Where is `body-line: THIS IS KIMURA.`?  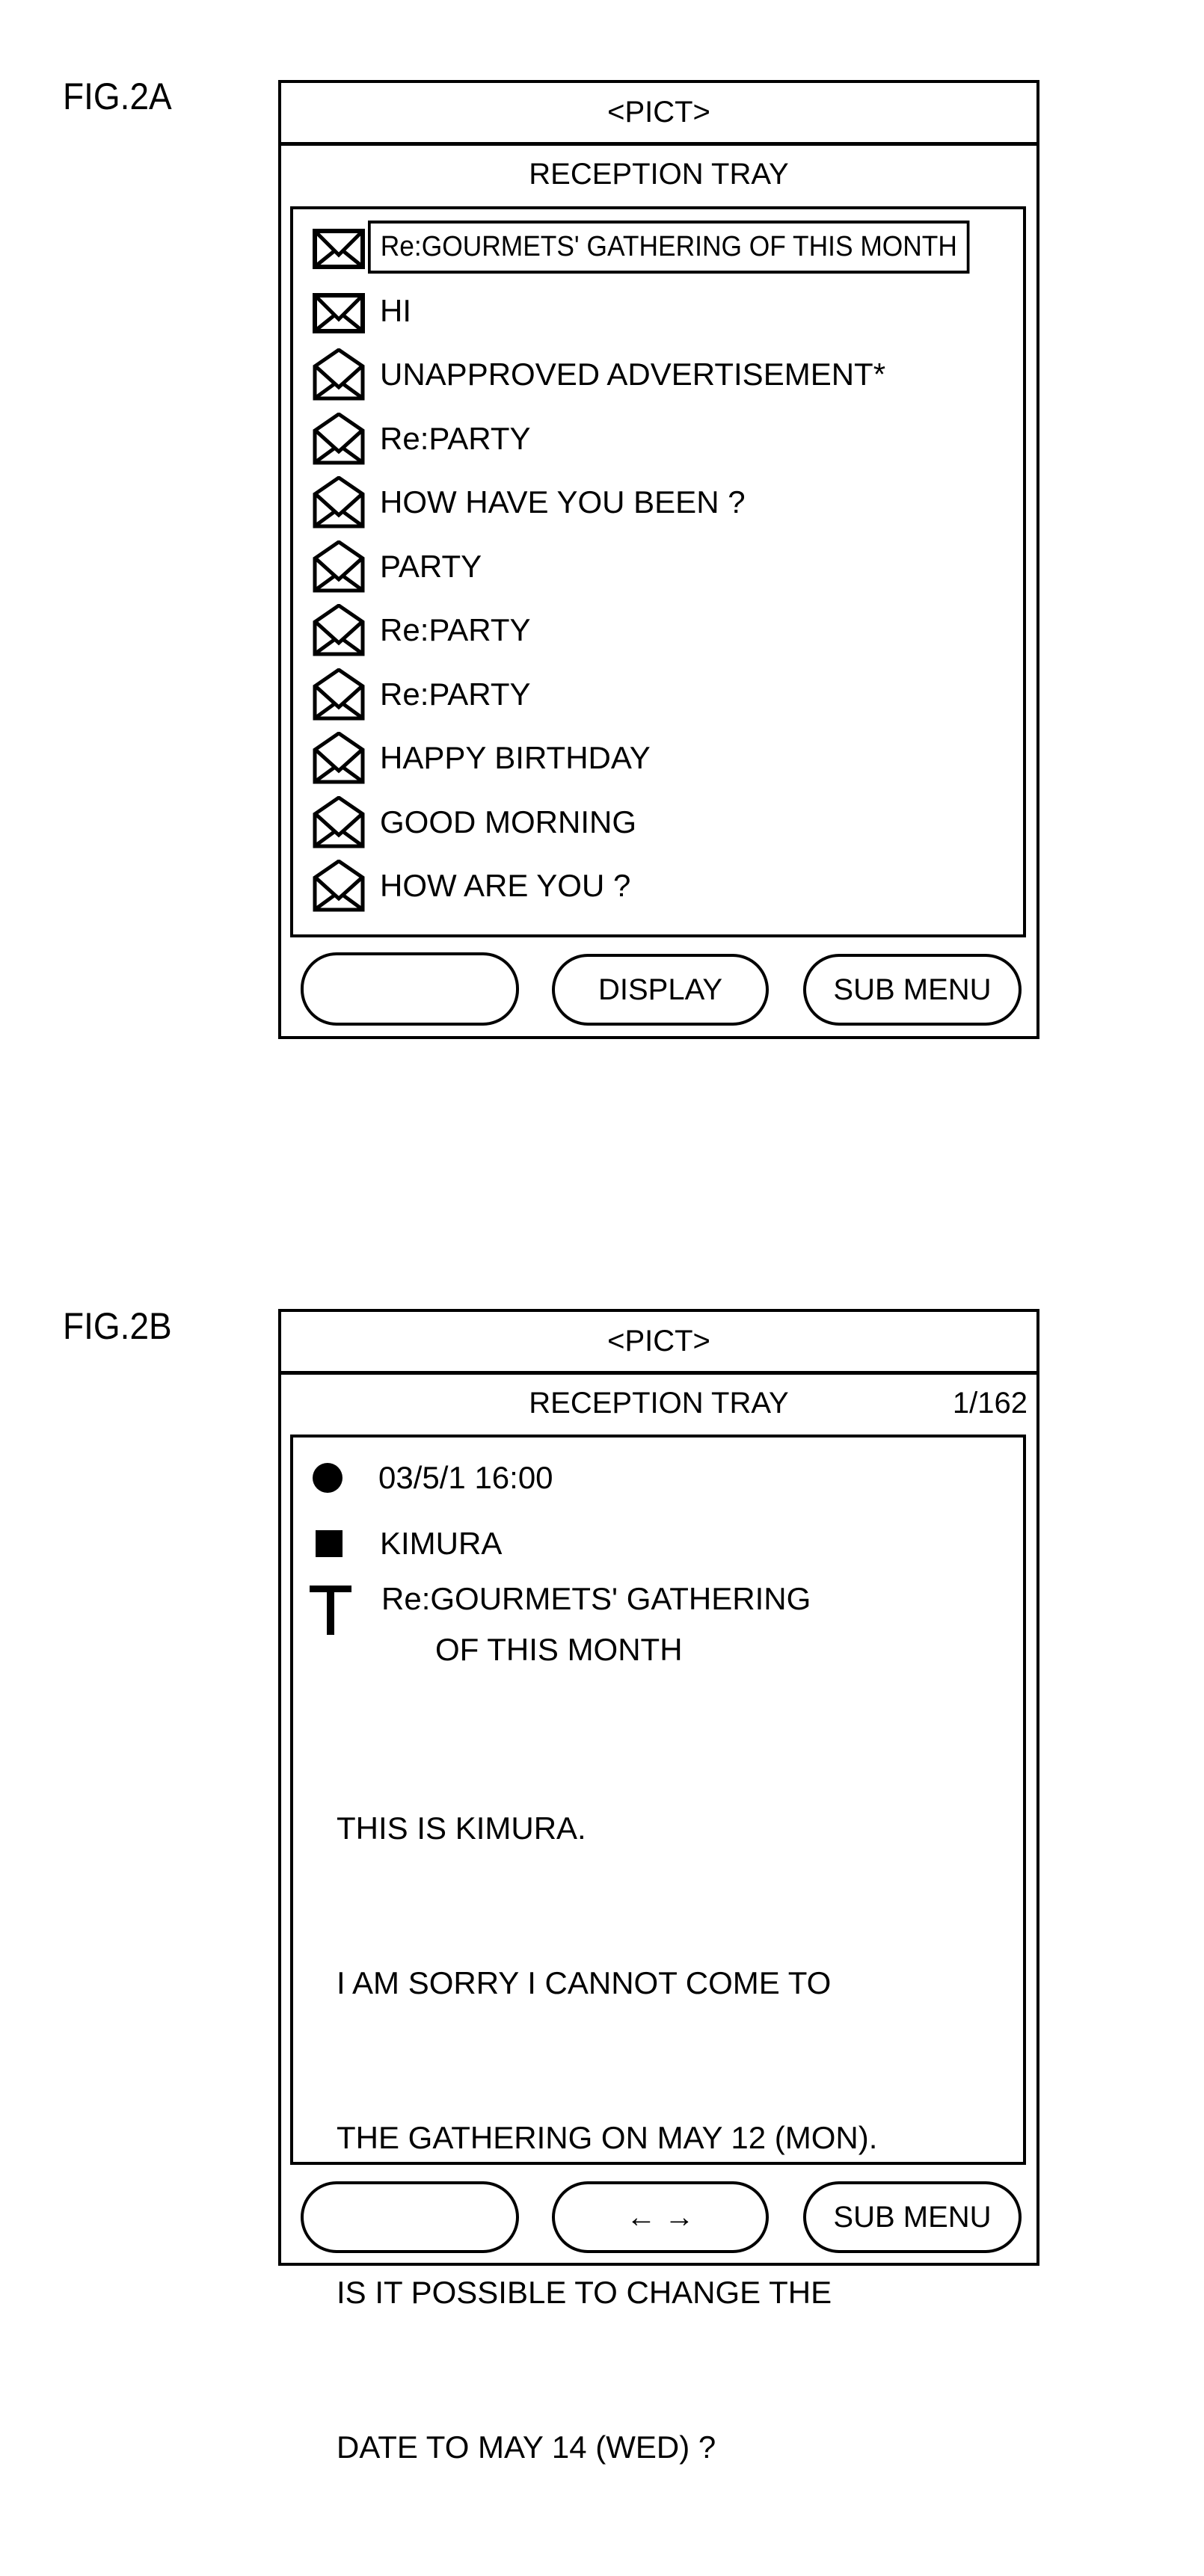 body-line: THIS IS KIMURA. is located at coordinates (461, 1828).